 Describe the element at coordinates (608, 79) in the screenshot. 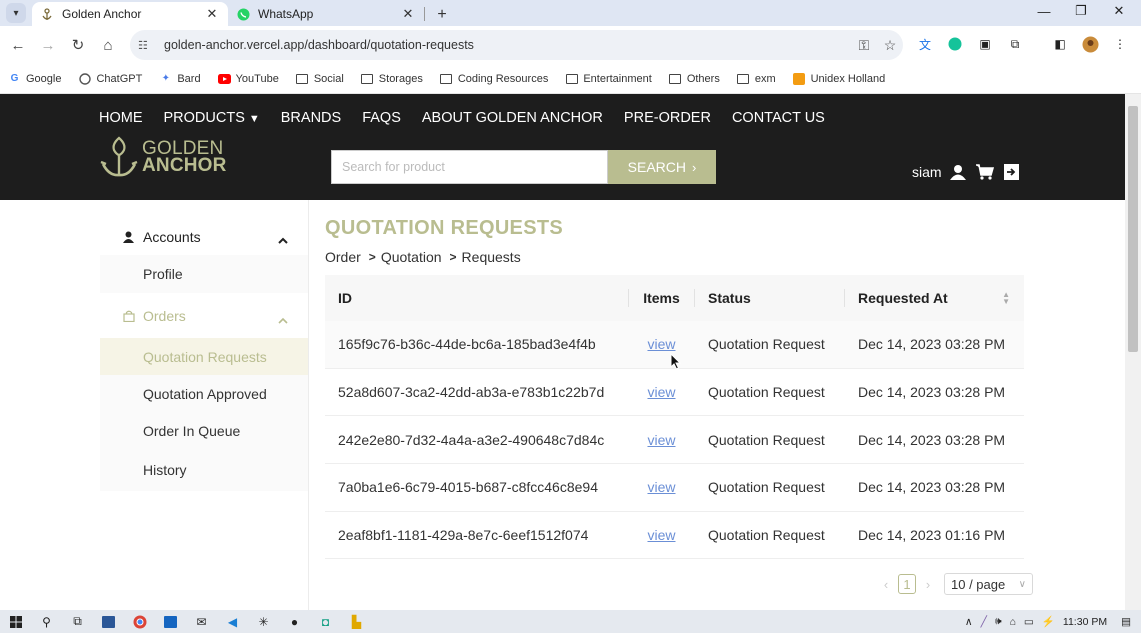

I see `bookmark-folder-entertainment: Entertainment` at that location.